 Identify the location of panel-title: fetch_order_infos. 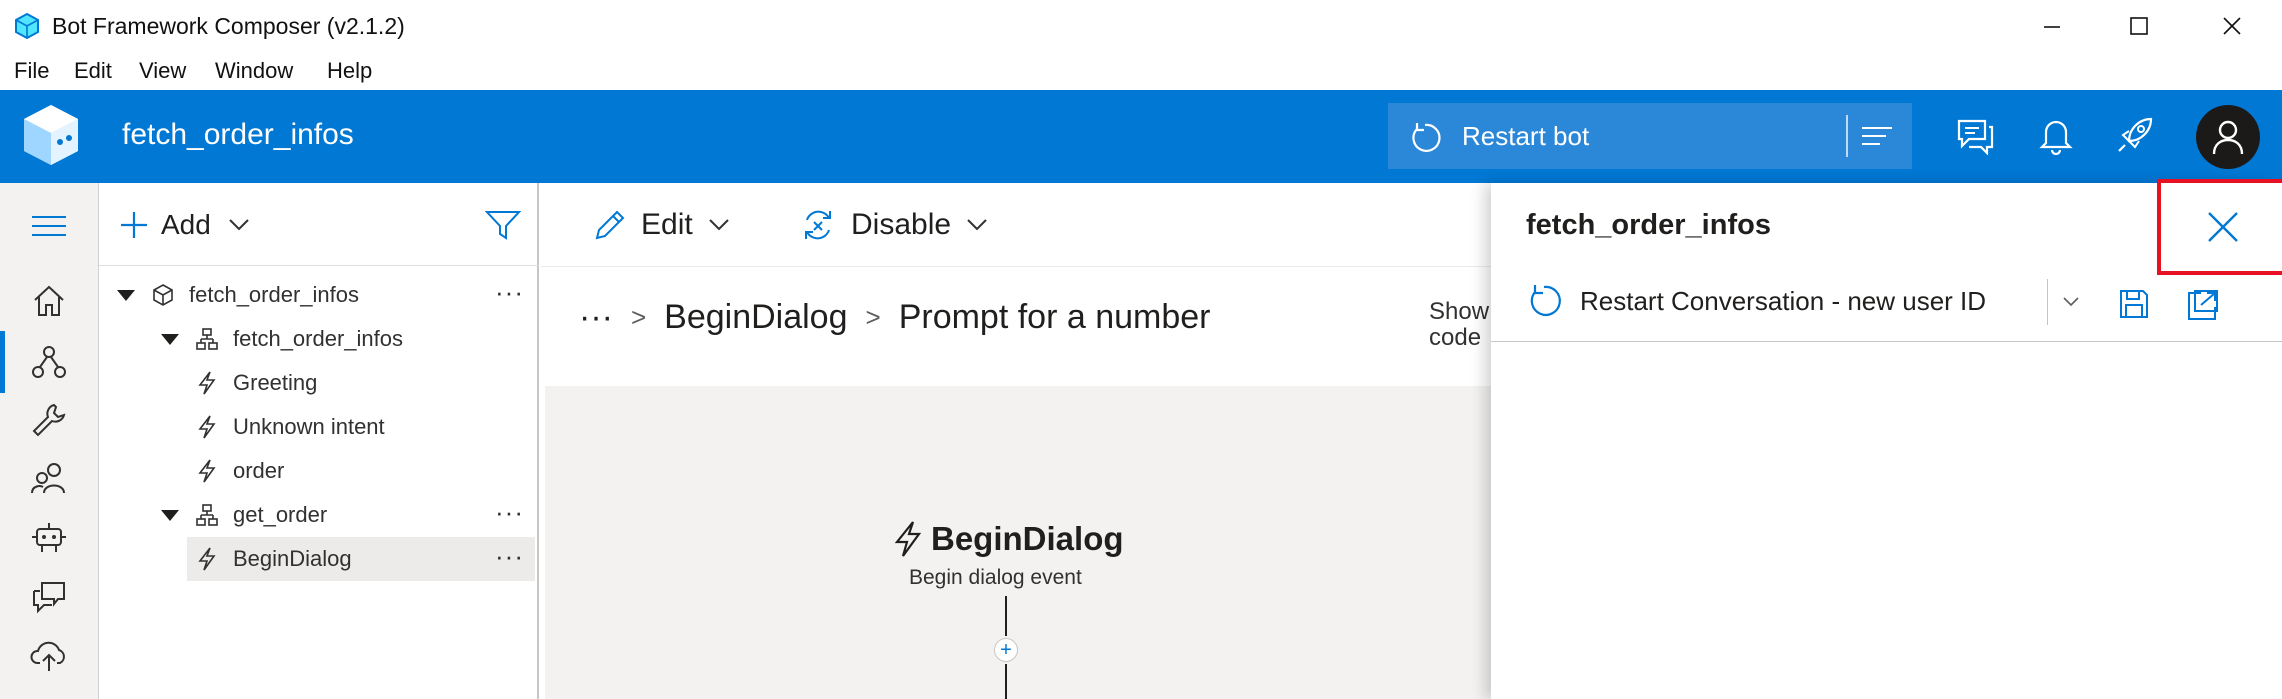
(1648, 225).